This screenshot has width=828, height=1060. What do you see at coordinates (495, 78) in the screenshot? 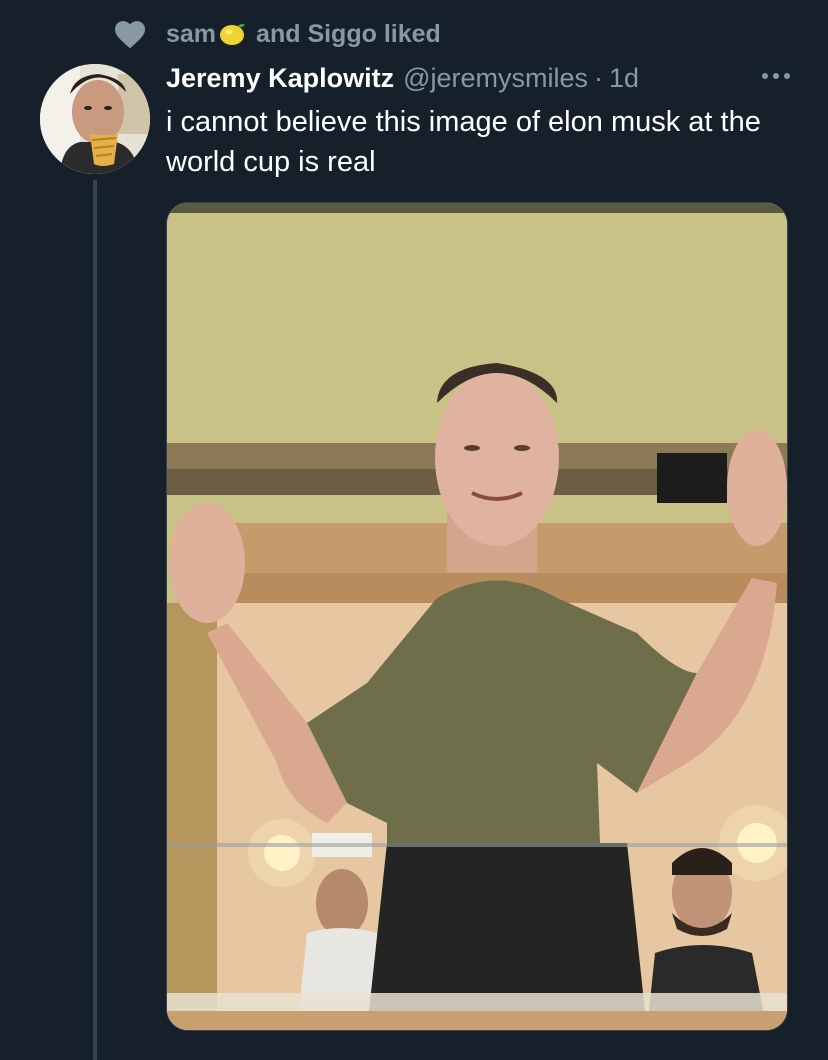
I see `author-handle: @jeremysmiles` at bounding box center [495, 78].